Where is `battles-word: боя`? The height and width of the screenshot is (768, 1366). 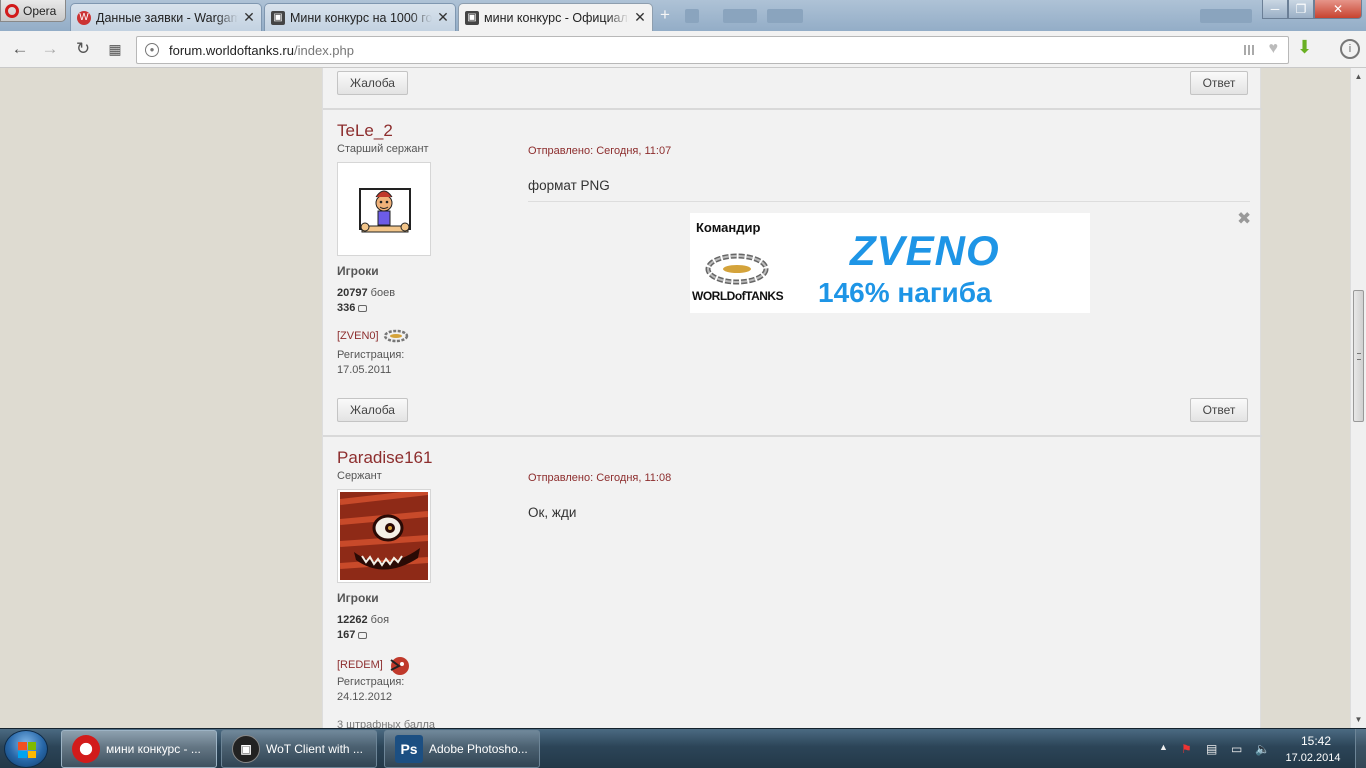 battles-word: боя is located at coordinates (380, 620).